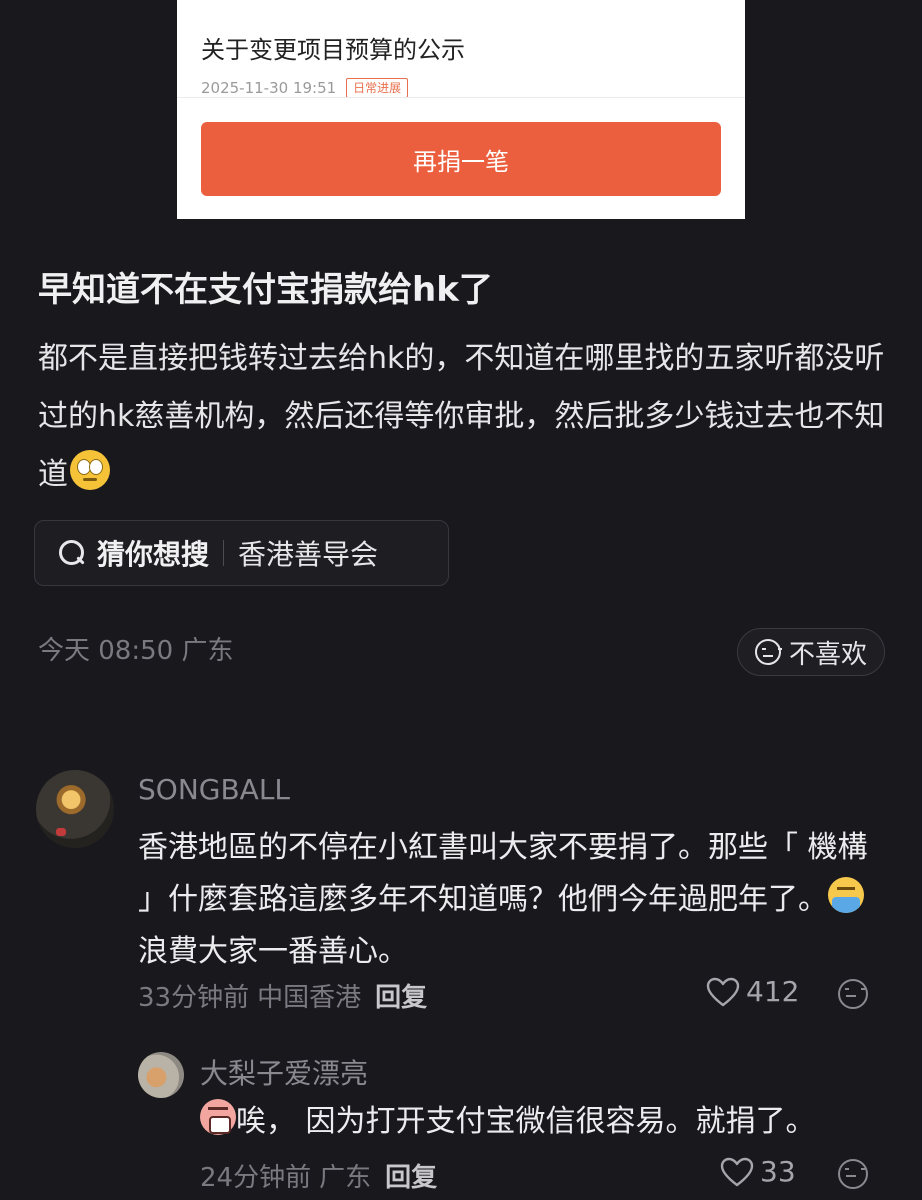  Describe the element at coordinates (333, 50) in the screenshot. I see `card-title: 关于变更项目预算的公示` at that location.